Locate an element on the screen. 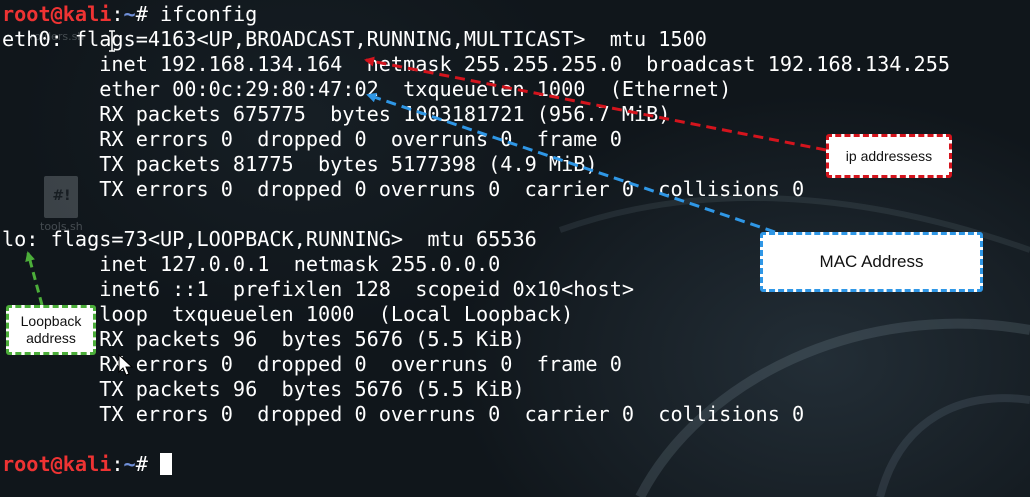 The width and height of the screenshot is (1030, 497). ip-address-callout: ip addressess is located at coordinates (889, 156).